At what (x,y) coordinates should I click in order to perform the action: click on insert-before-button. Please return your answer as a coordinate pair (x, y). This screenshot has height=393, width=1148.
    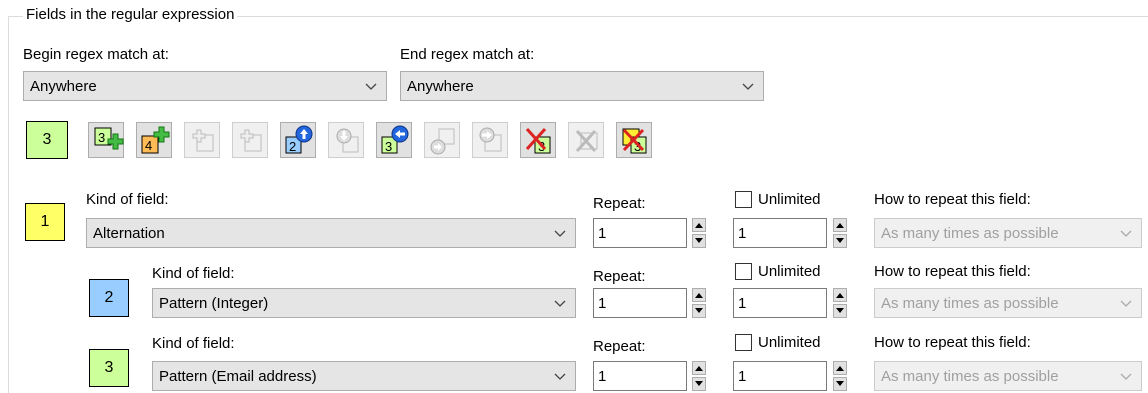
    Looking at the image, I should click on (202, 140).